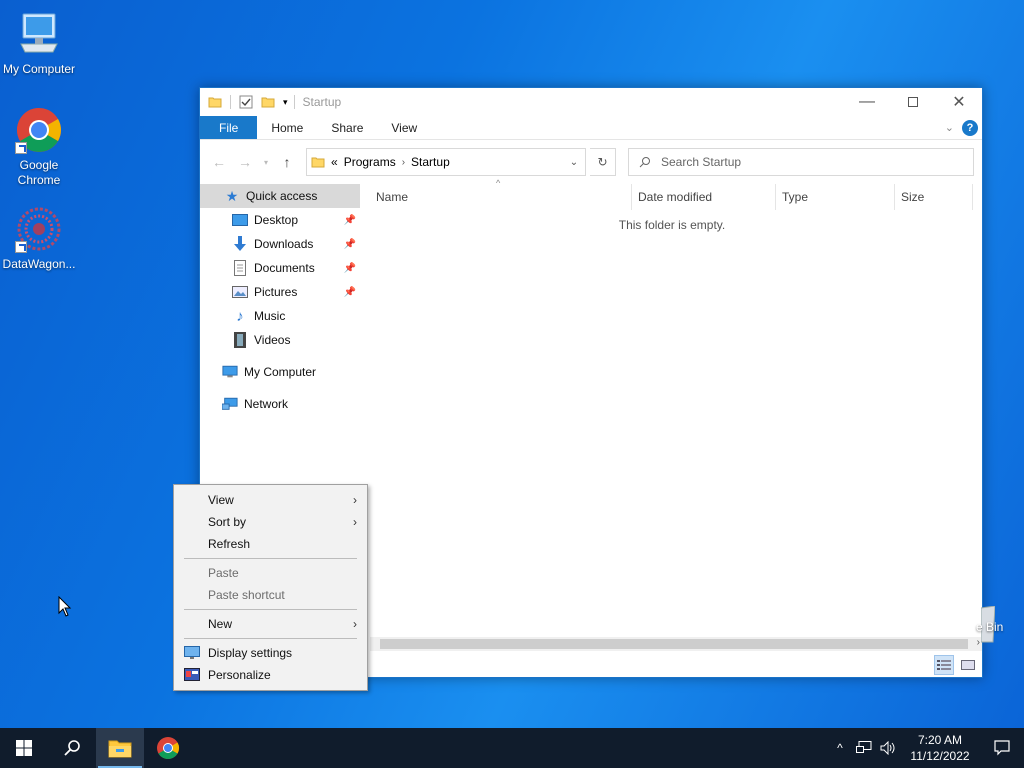  Describe the element at coordinates (246, 595) in the screenshot. I see `menu-item-label: Paste shortcut` at that location.